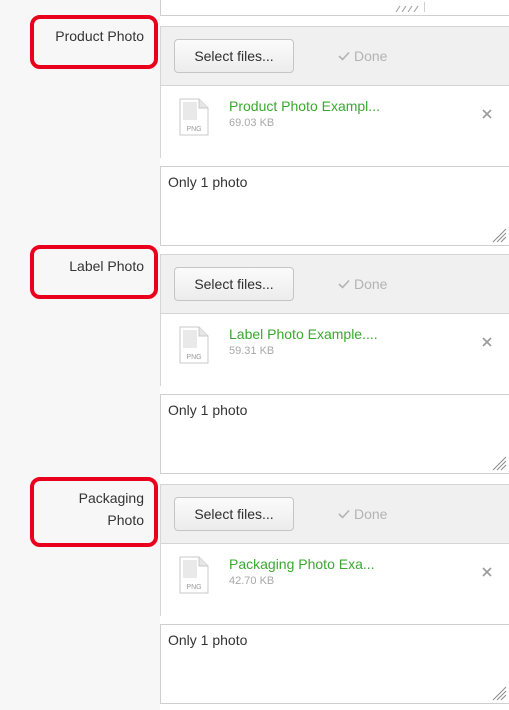  Describe the element at coordinates (334, 434) in the screenshot. I see `label-photo-note: Only 1 photo` at that location.